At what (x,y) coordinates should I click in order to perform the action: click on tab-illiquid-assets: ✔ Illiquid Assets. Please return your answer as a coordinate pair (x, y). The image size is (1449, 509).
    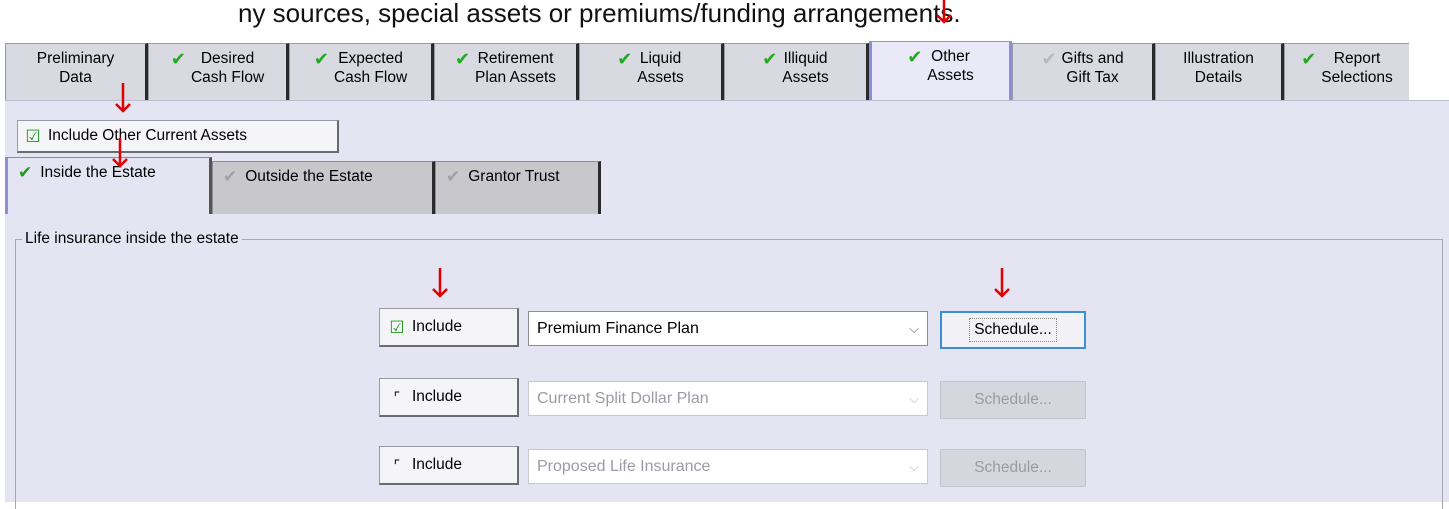
    Looking at the image, I should click on (796, 72).